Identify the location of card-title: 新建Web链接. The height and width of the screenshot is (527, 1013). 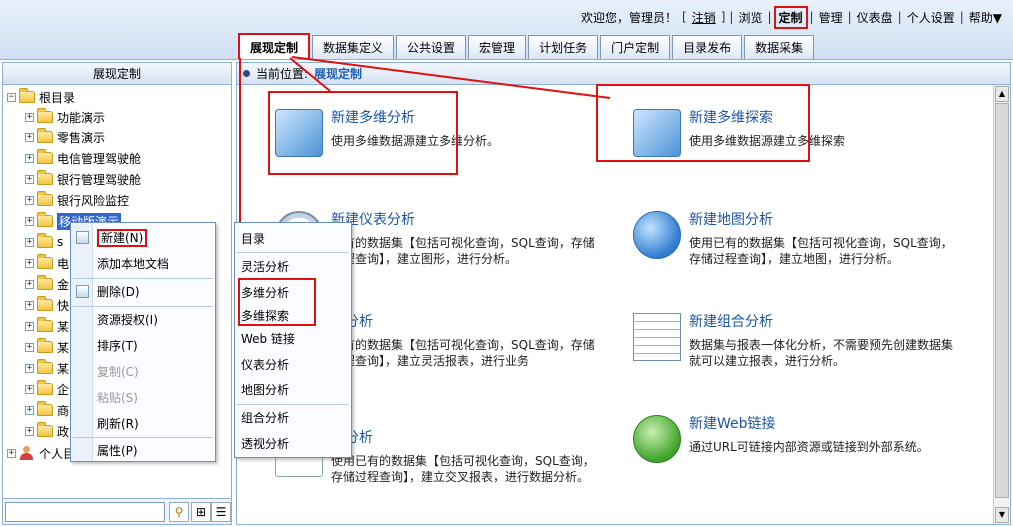
(732, 423).